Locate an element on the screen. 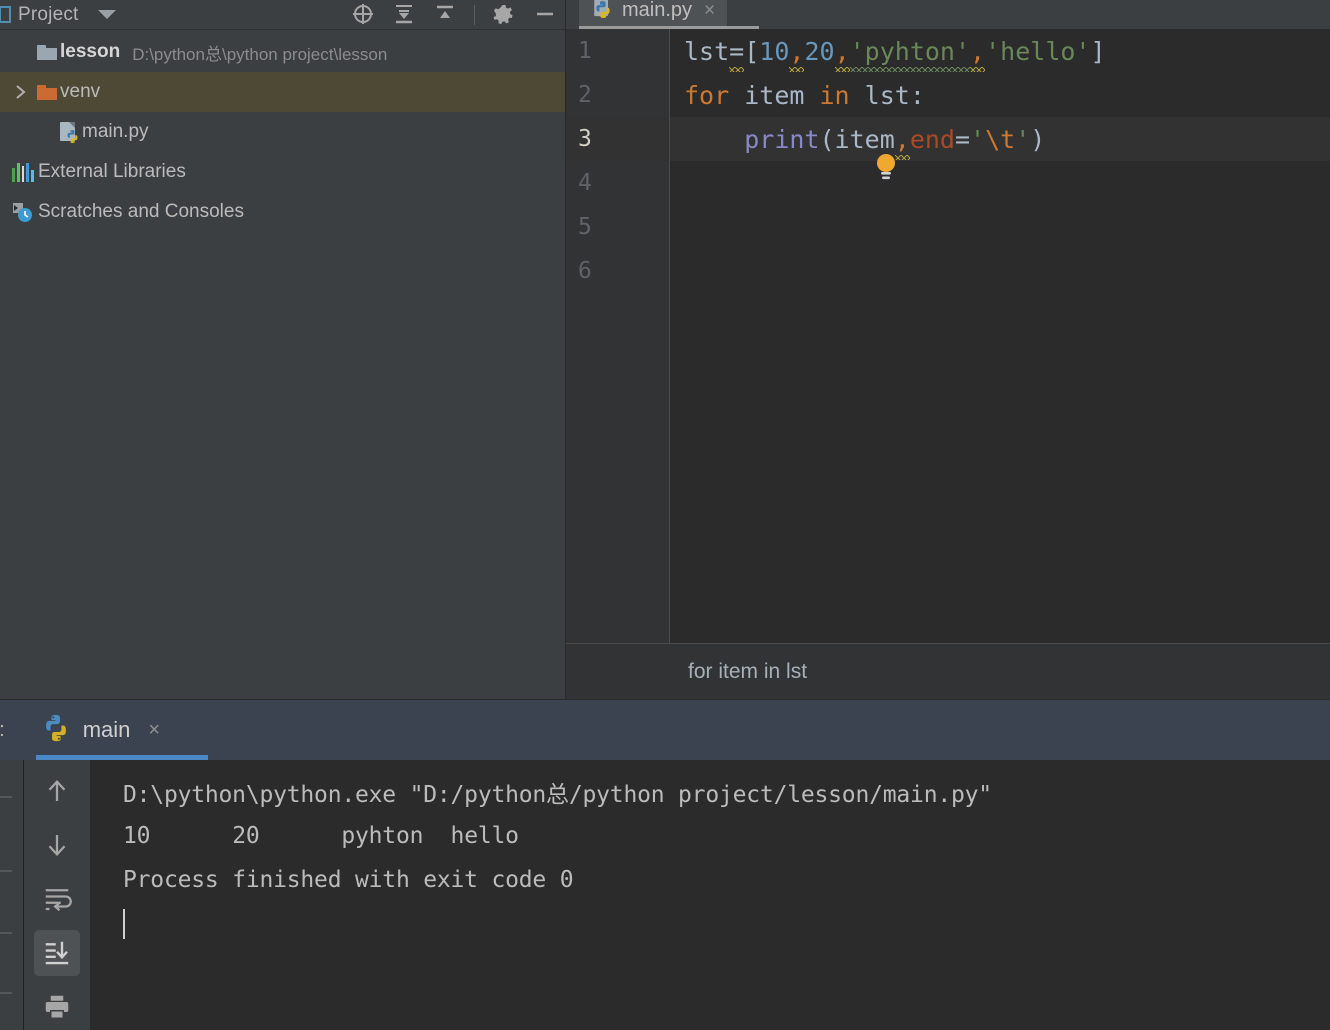  project-panel-header: Project is located at coordinates (282, 15).